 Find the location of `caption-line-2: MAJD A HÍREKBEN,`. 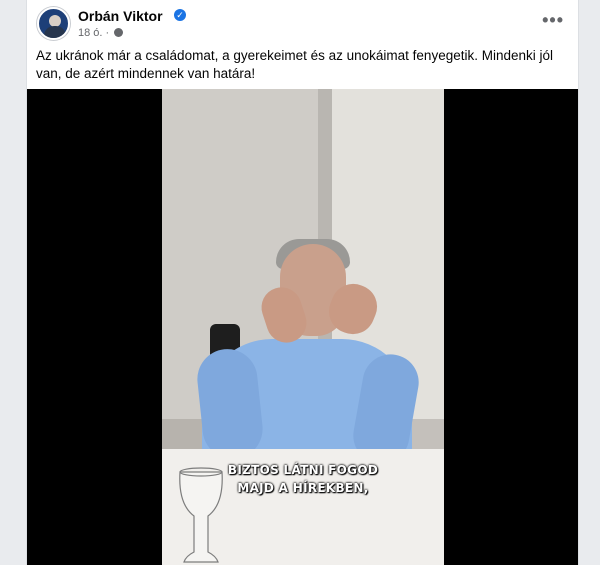

caption-line-2: MAJD A HÍREKBEN, is located at coordinates (303, 488).